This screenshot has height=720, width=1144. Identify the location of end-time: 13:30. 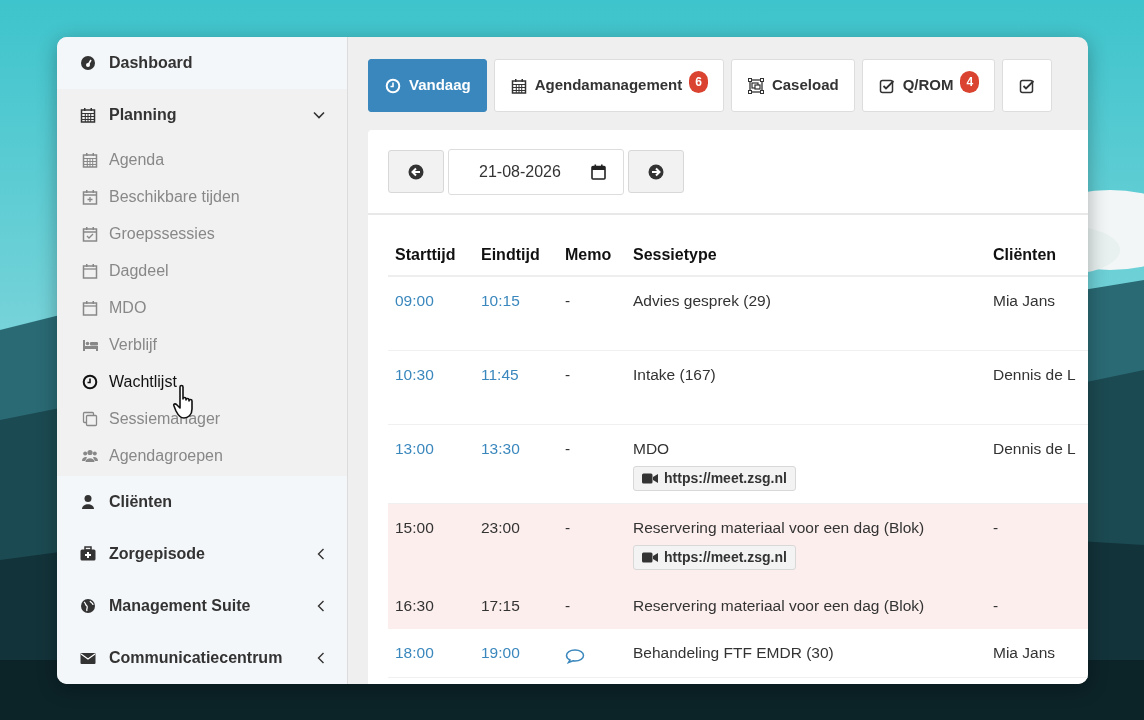
(500, 448).